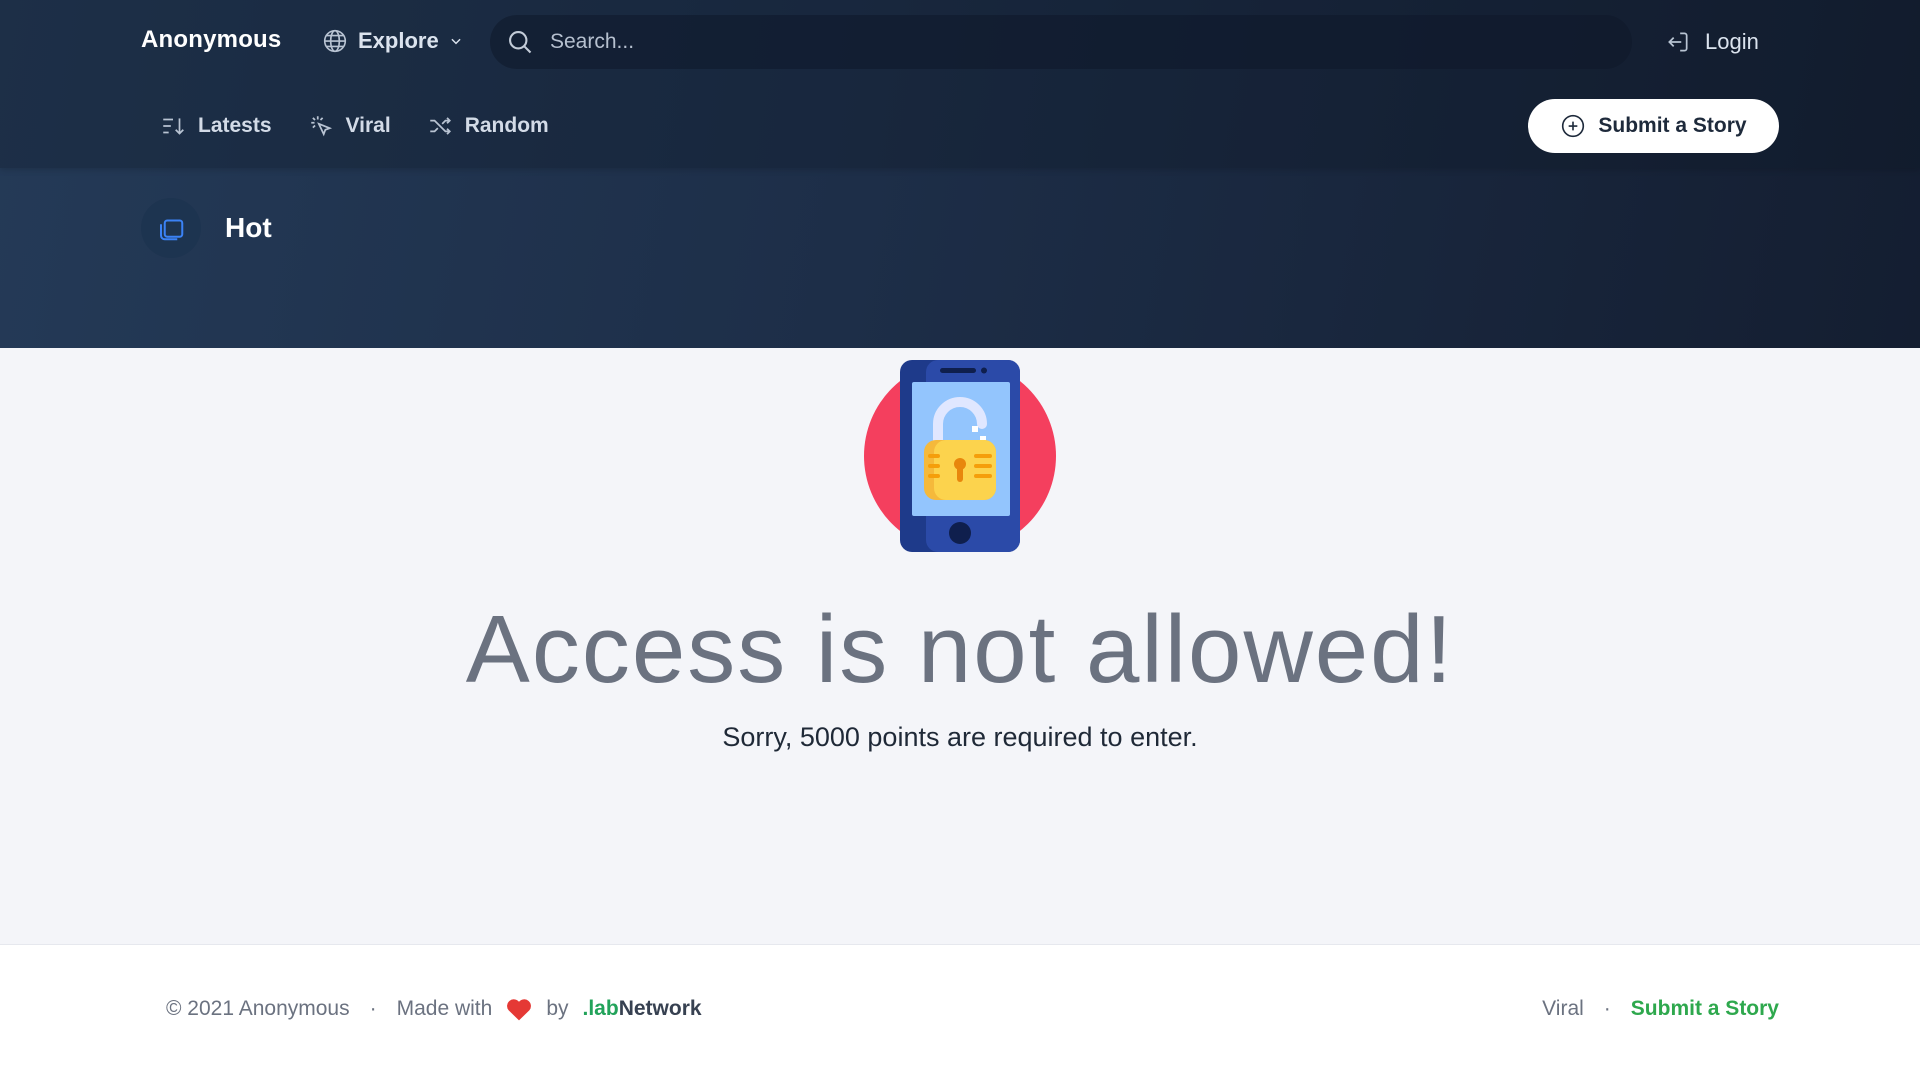 This screenshot has height=1072, width=1920. Describe the element at coordinates (440, 126) in the screenshot. I see `shuffle-icon` at that location.